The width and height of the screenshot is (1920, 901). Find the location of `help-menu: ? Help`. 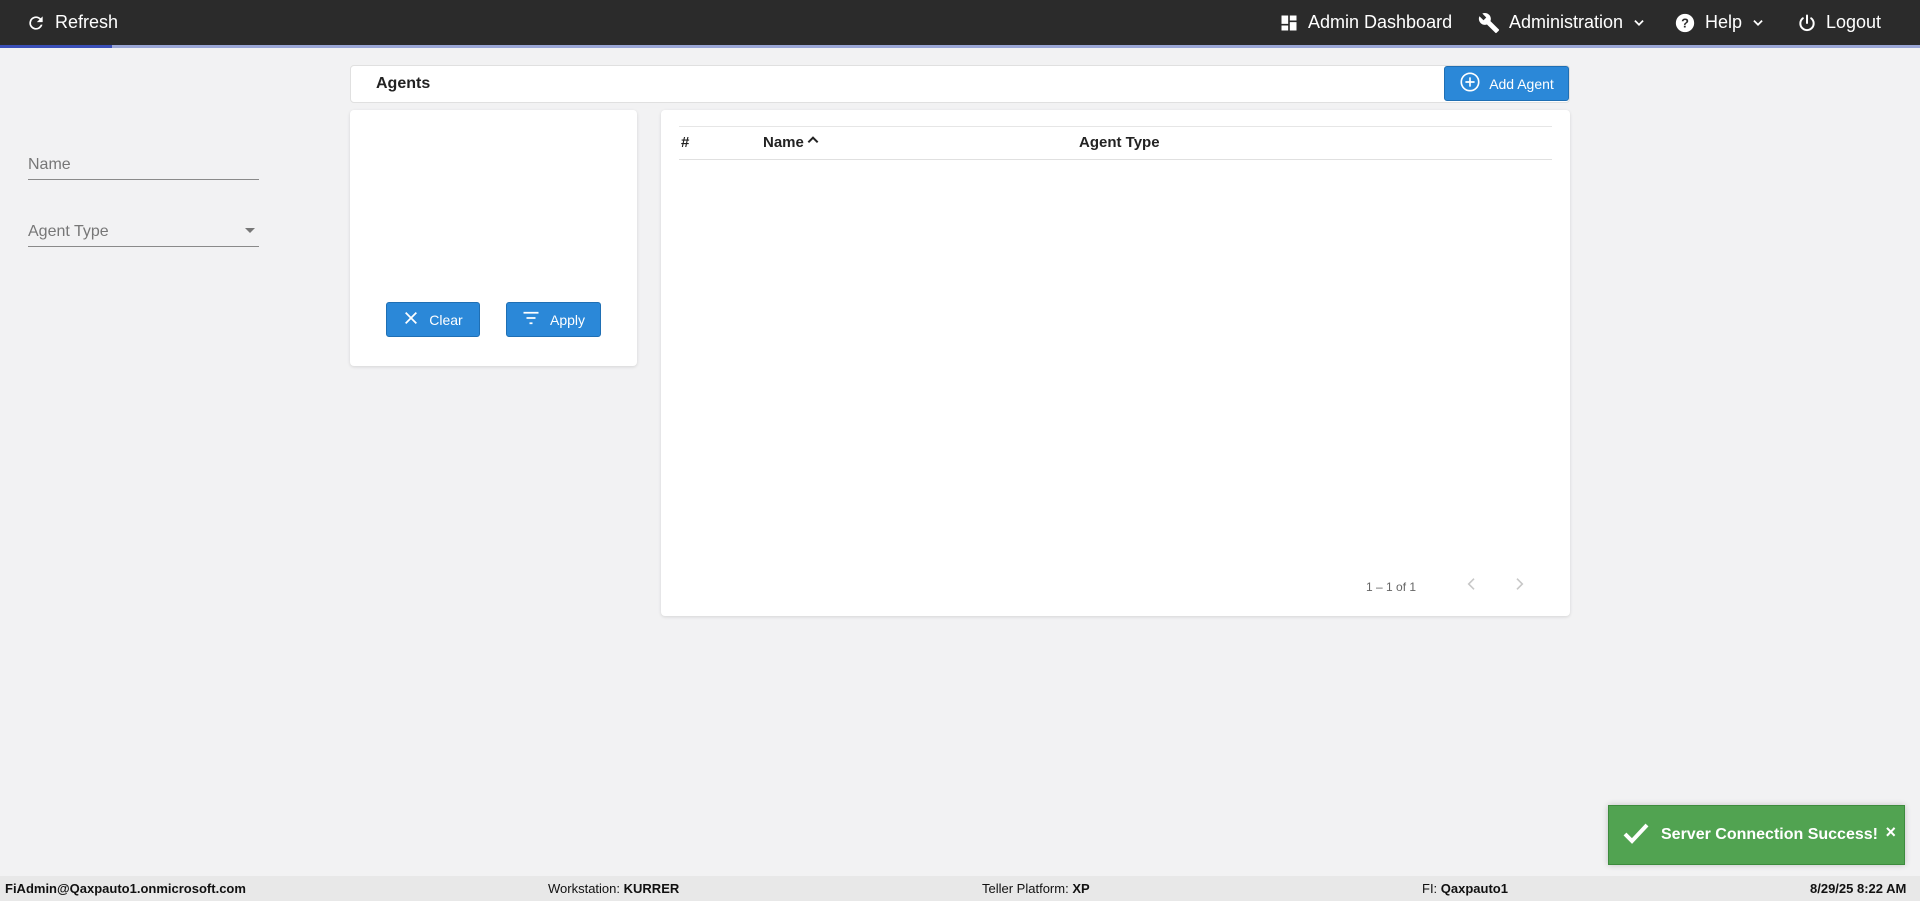

help-menu: ? Help is located at coordinates (1719, 22).